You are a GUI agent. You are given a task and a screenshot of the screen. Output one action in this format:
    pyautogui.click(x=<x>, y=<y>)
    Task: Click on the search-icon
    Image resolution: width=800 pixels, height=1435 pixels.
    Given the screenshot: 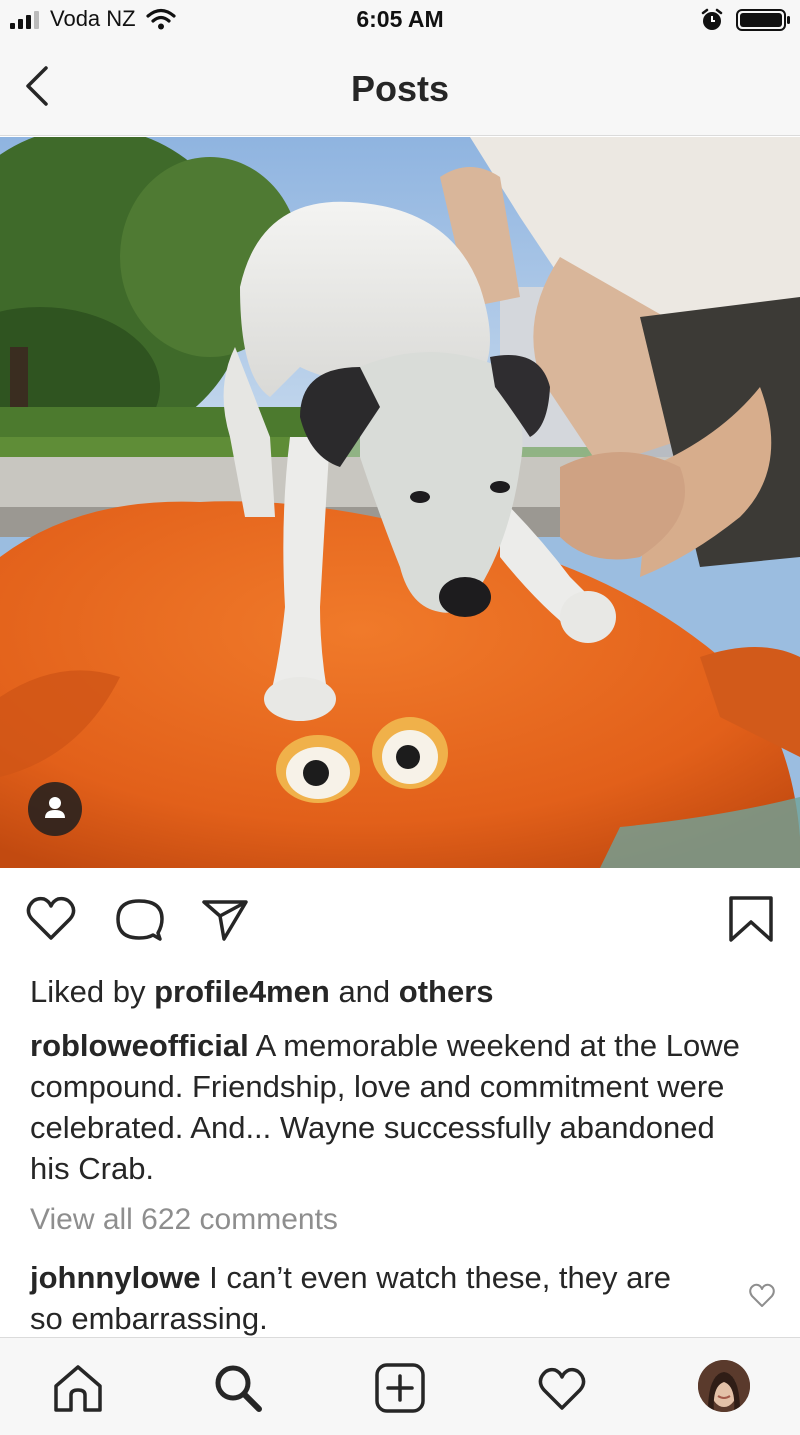 What is the action you would take?
    pyautogui.click(x=238, y=1388)
    